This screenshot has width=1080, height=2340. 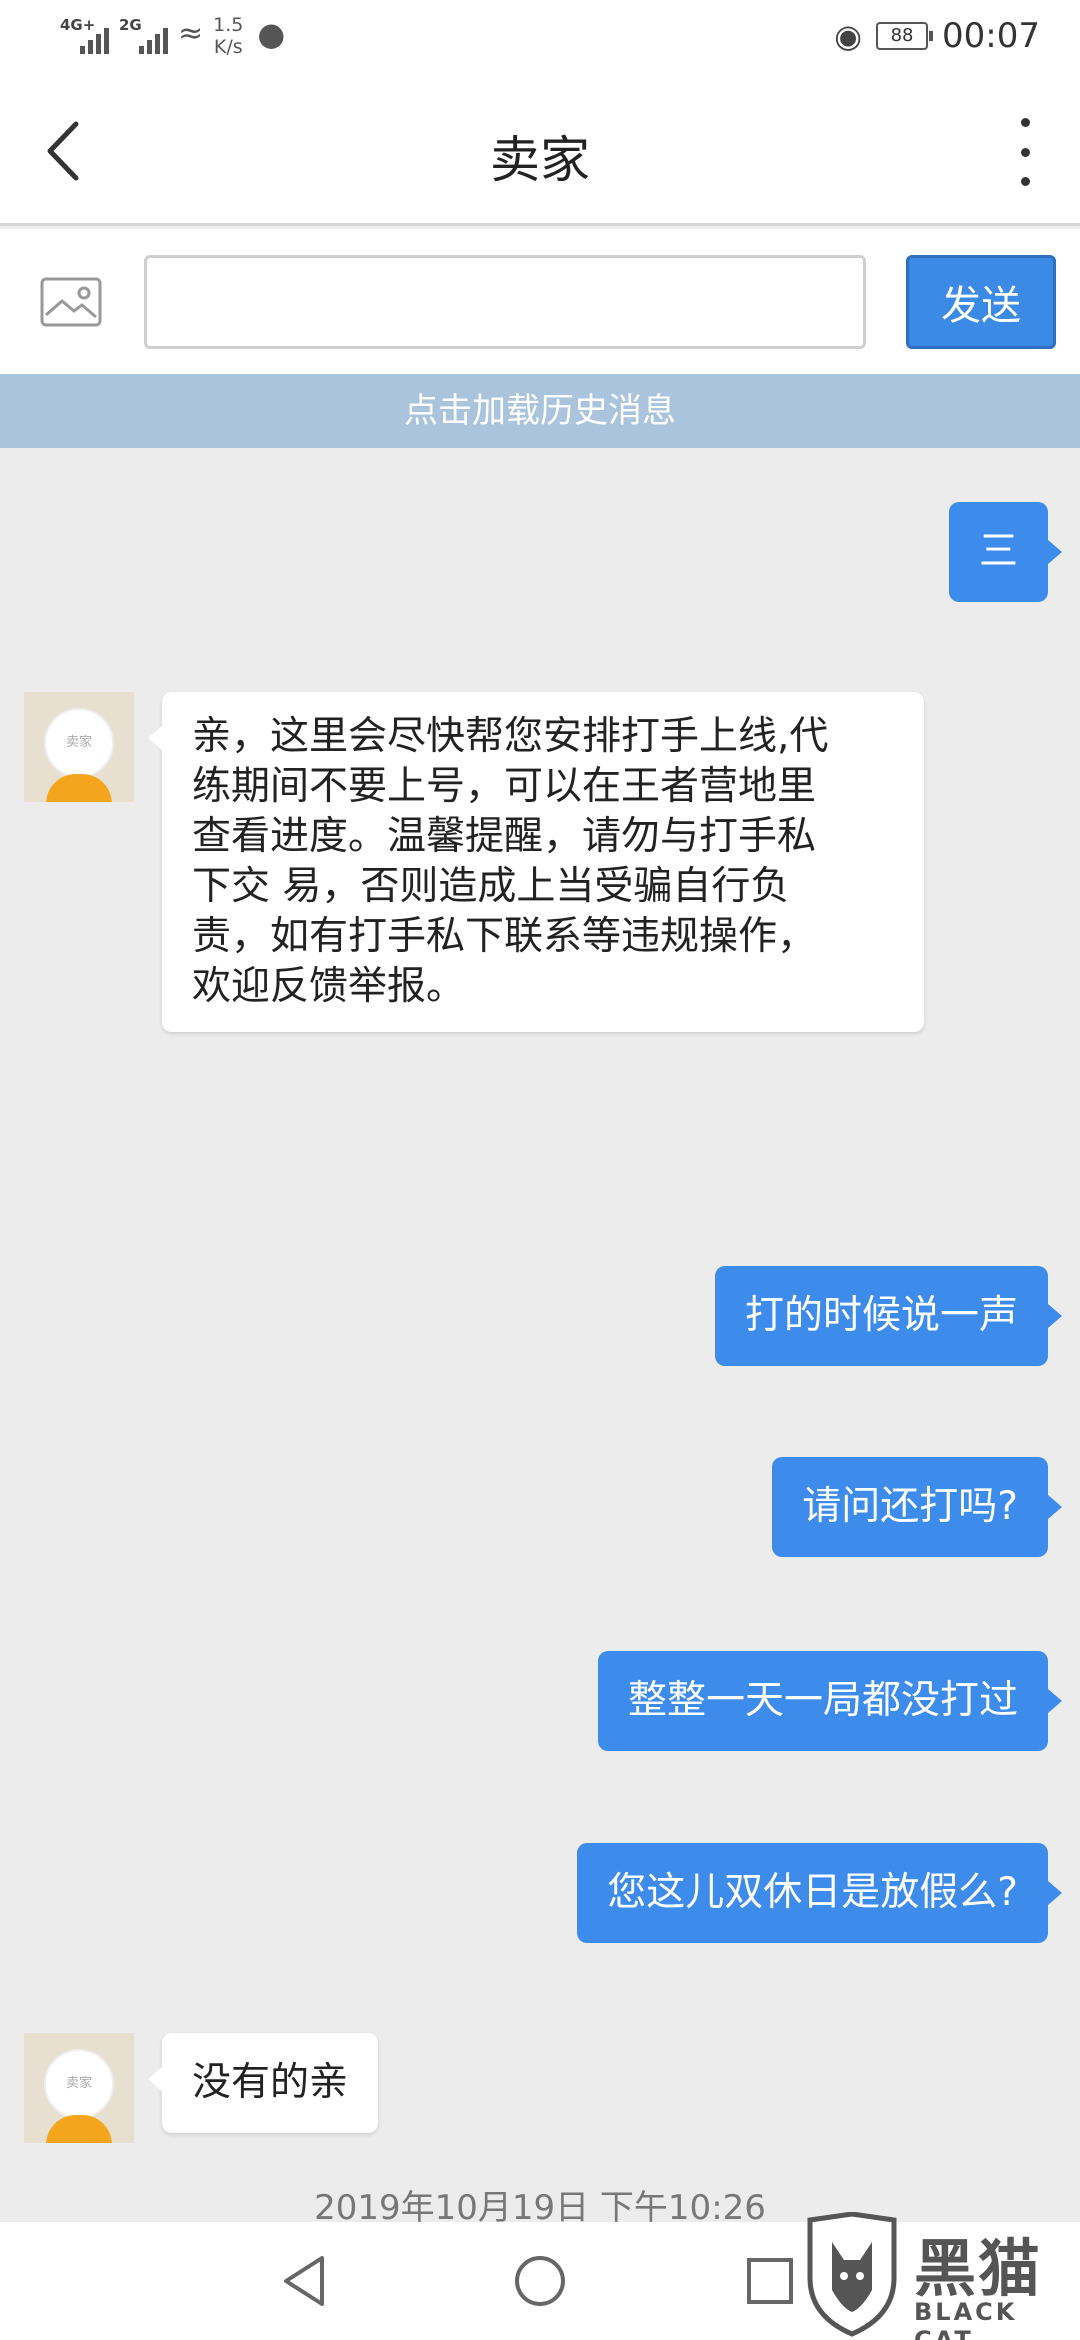 What do you see at coordinates (329, 986) in the screenshot?
I see `message-line: 欢迎反馈举报。` at bounding box center [329, 986].